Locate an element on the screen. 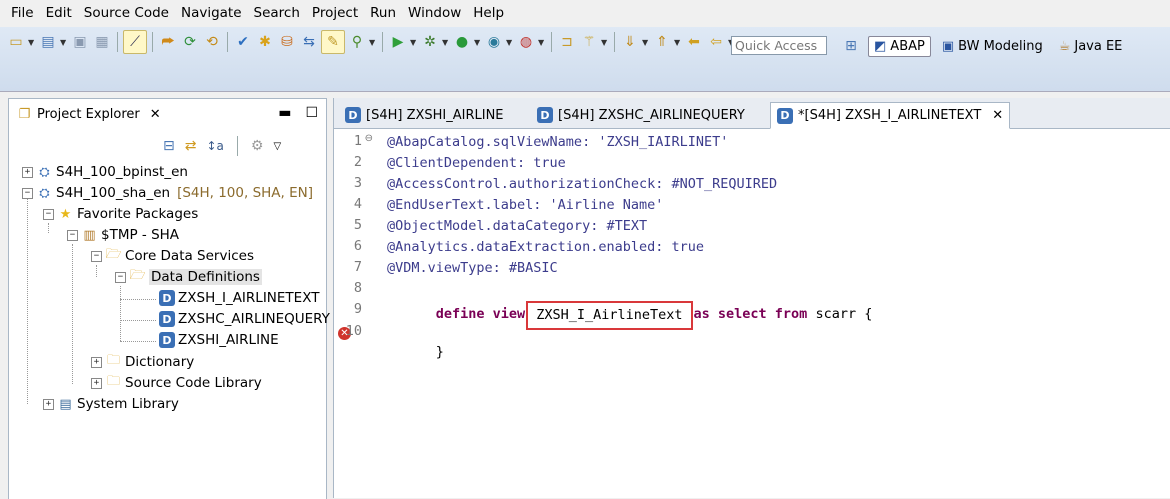 Image resolution: width=1170 pixels, height=499 pixels. menu-window: Window is located at coordinates (434, 13).